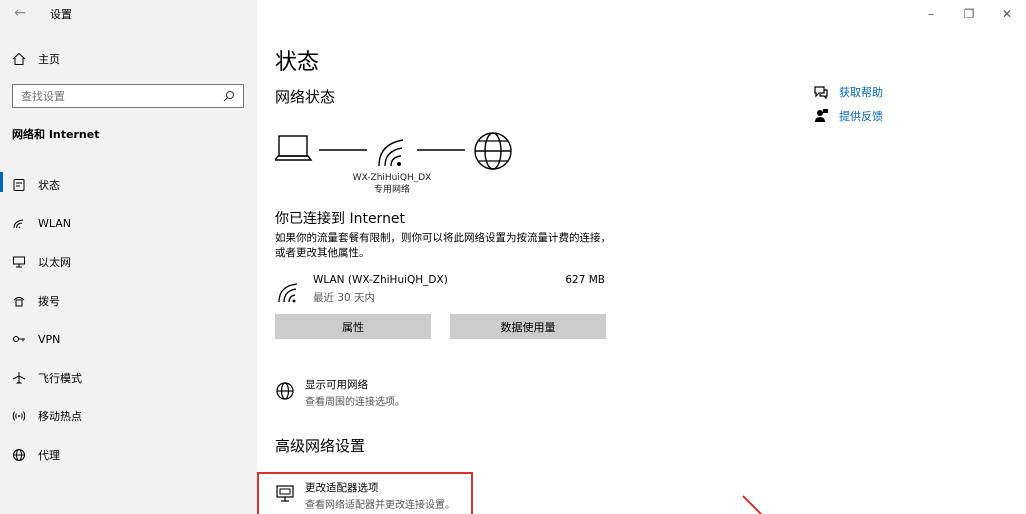 The height and width of the screenshot is (514, 1026). What do you see at coordinates (49, 301) in the screenshot?
I see `sidebar-item-label: 拨号` at bounding box center [49, 301].